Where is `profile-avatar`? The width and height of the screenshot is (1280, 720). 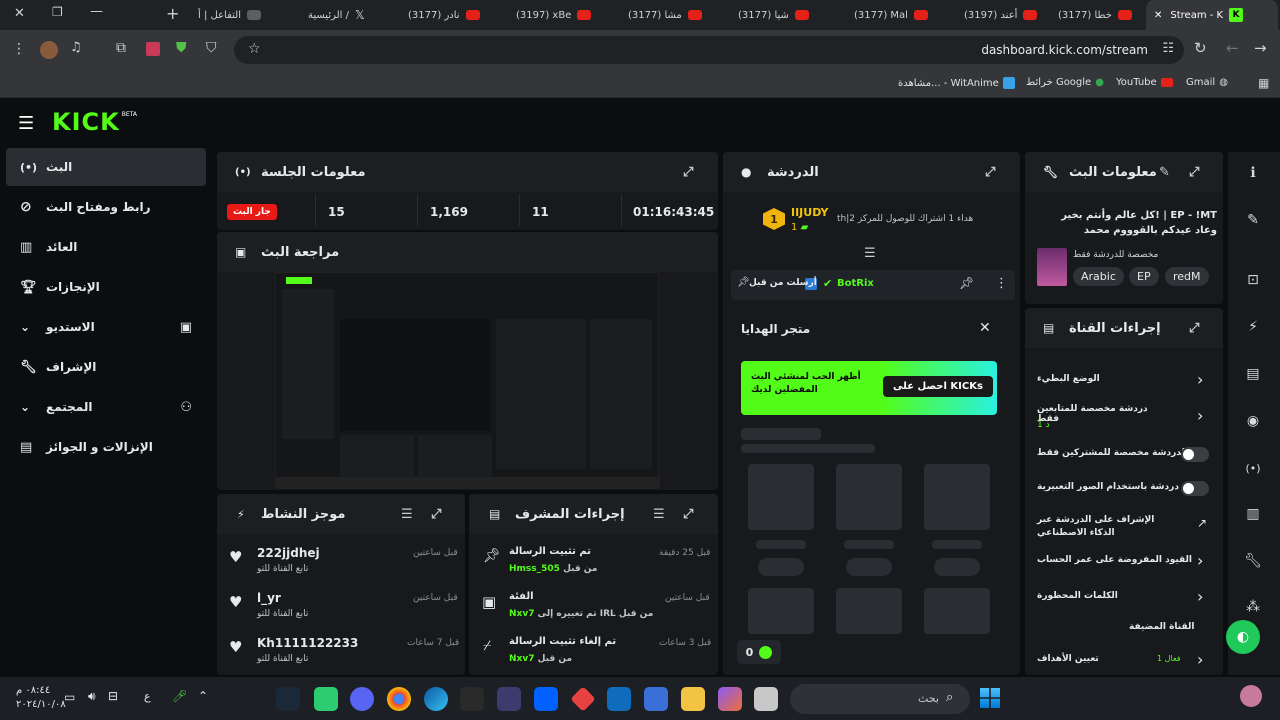
profile-avatar is located at coordinates (49, 50).